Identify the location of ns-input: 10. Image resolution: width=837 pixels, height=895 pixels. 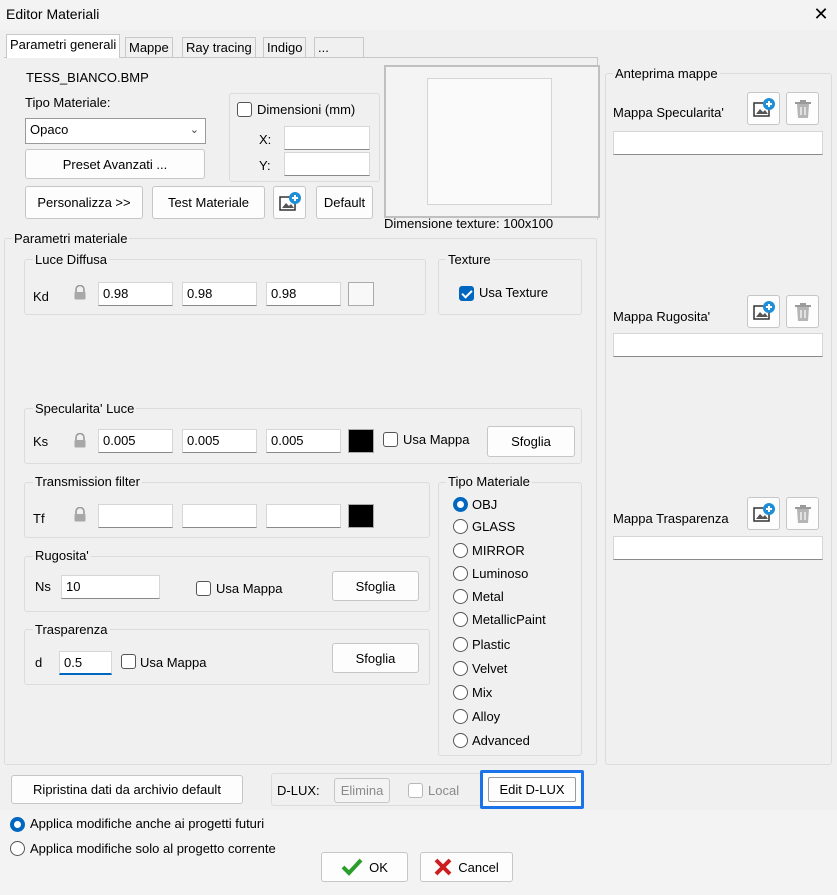
(110, 587).